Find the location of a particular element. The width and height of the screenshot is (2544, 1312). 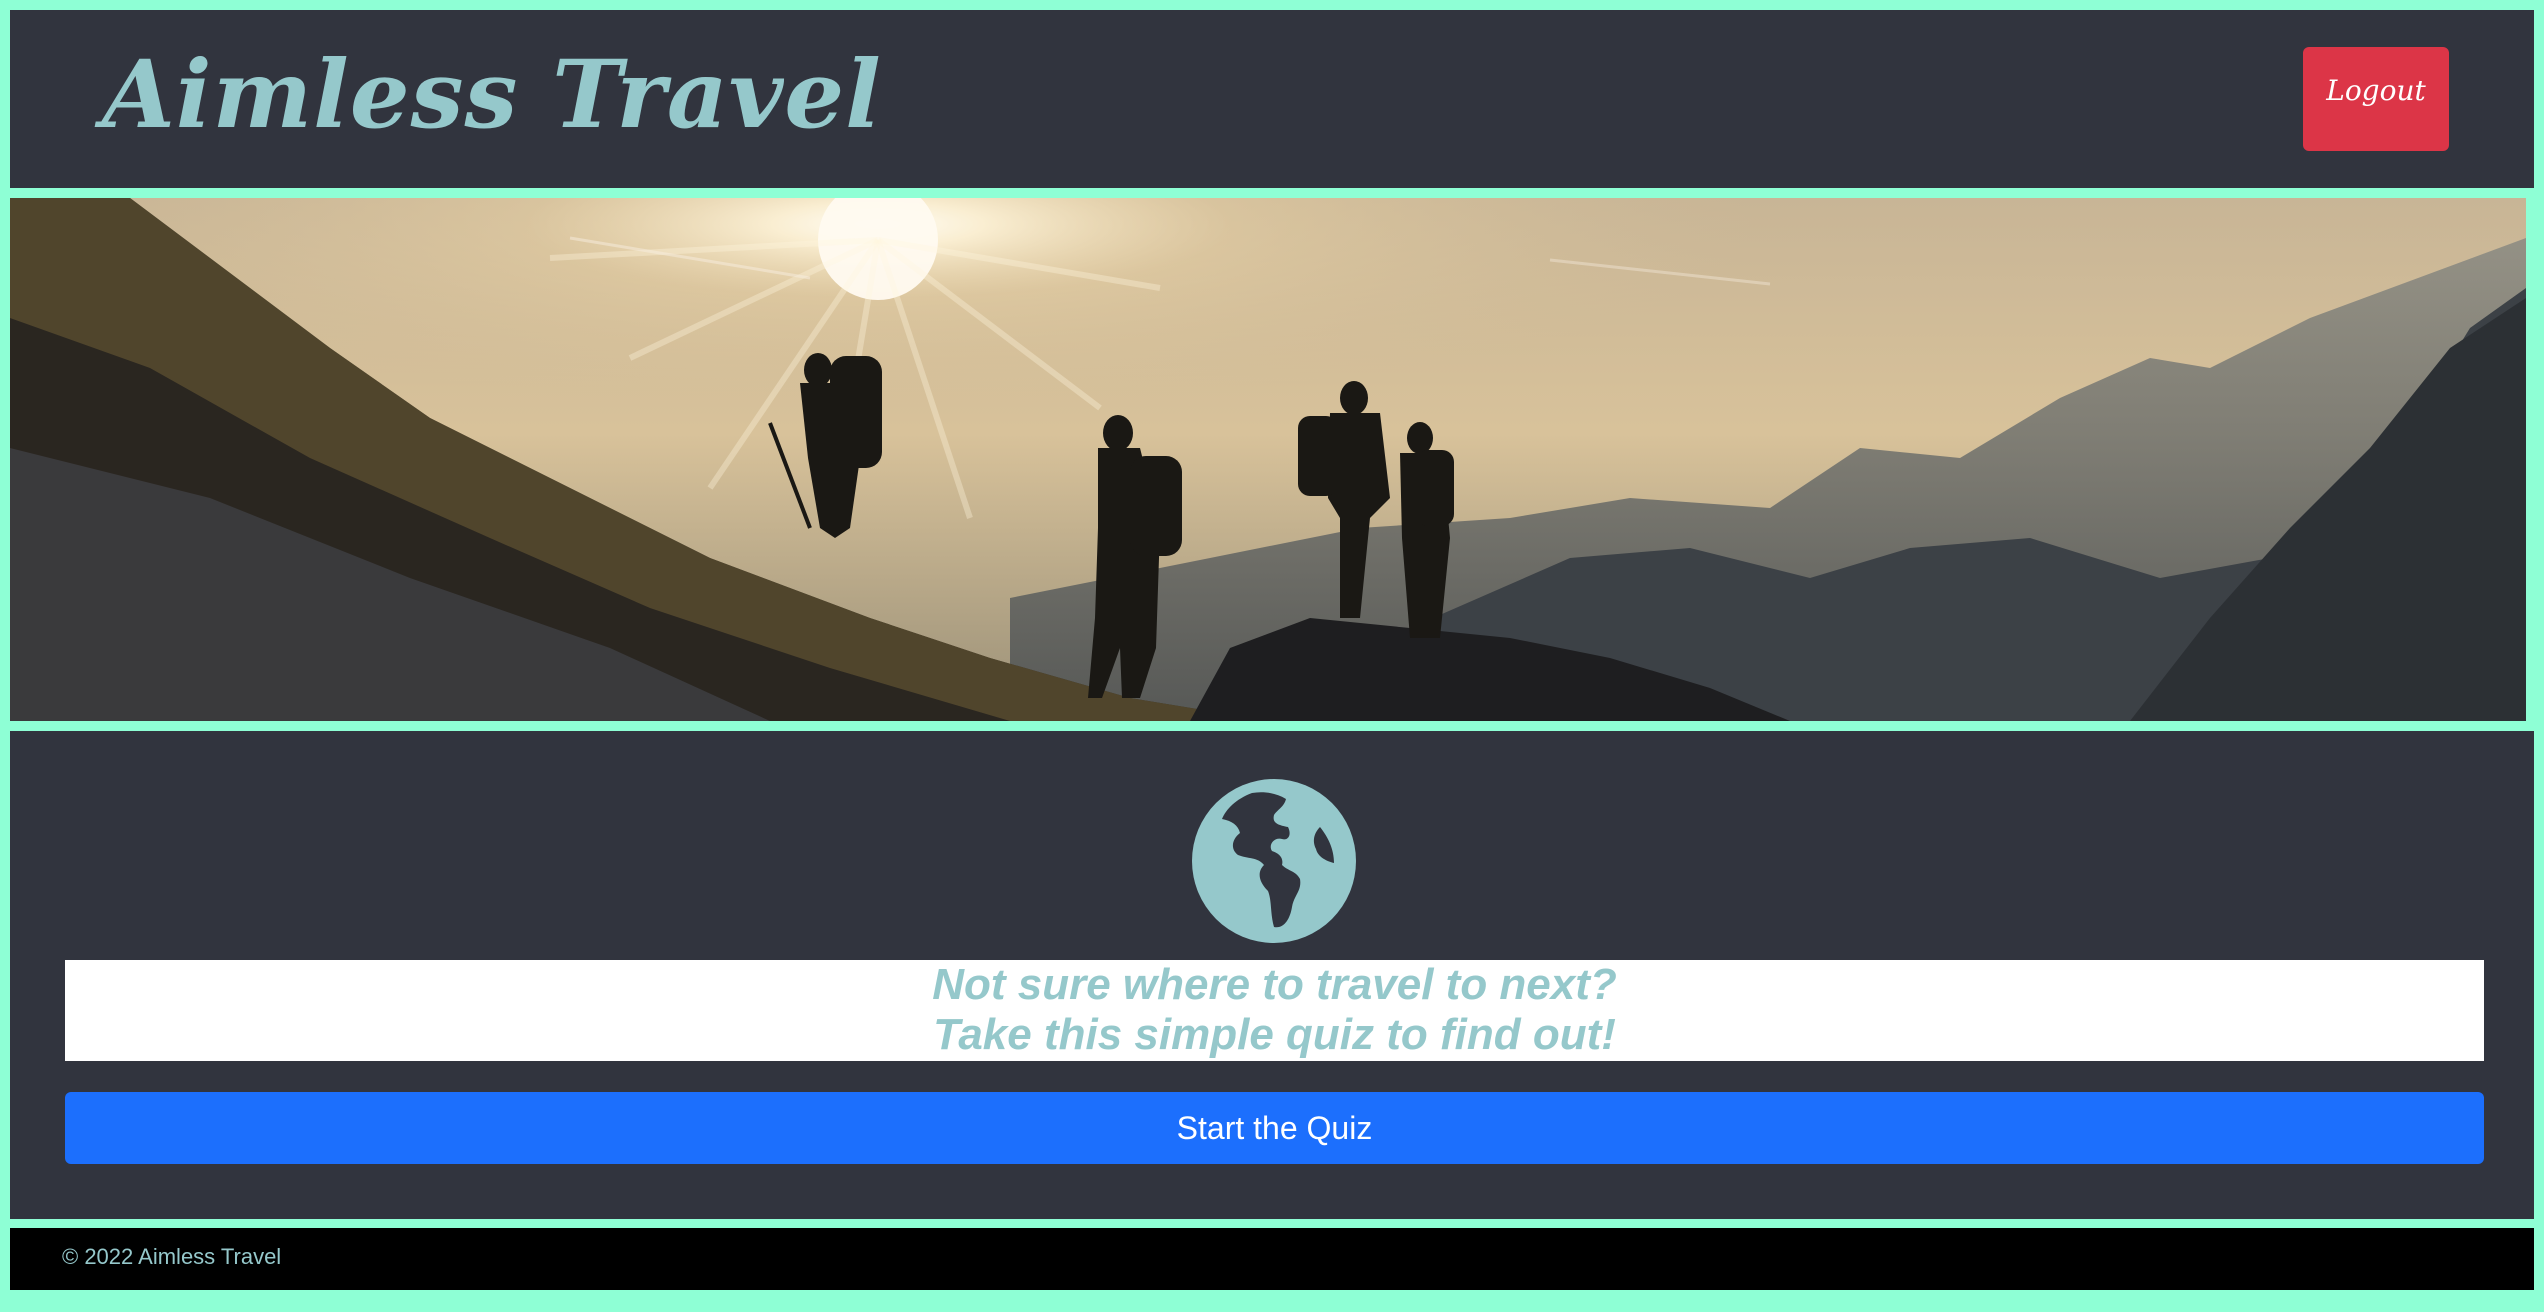

start-quiz-button: Start the Quiz is located at coordinates (1274, 1128).